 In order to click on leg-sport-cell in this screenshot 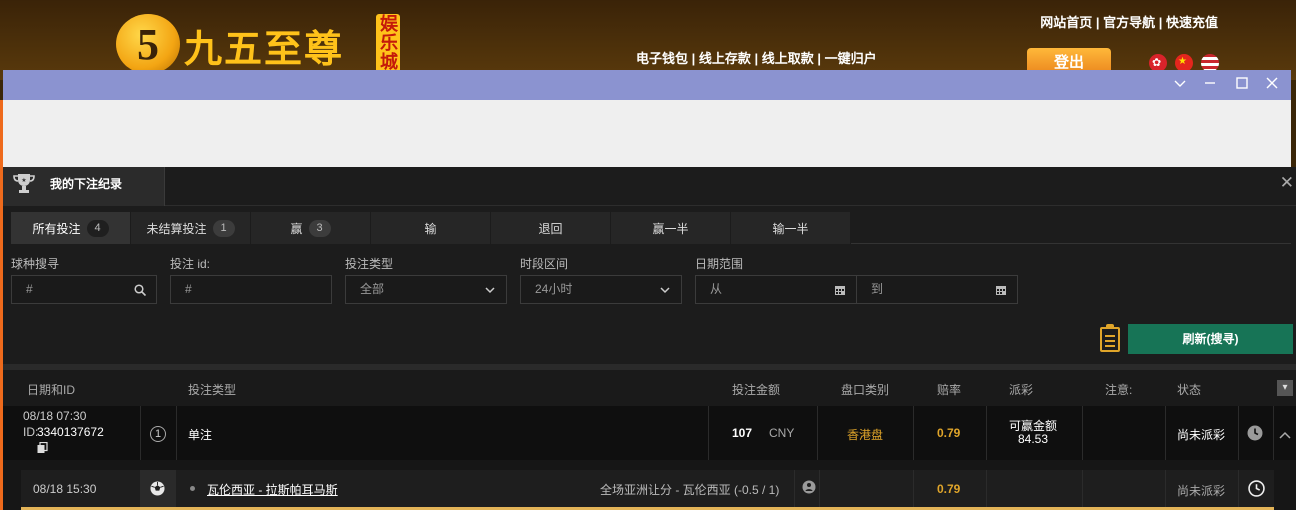, I will do `click(158, 488)`.